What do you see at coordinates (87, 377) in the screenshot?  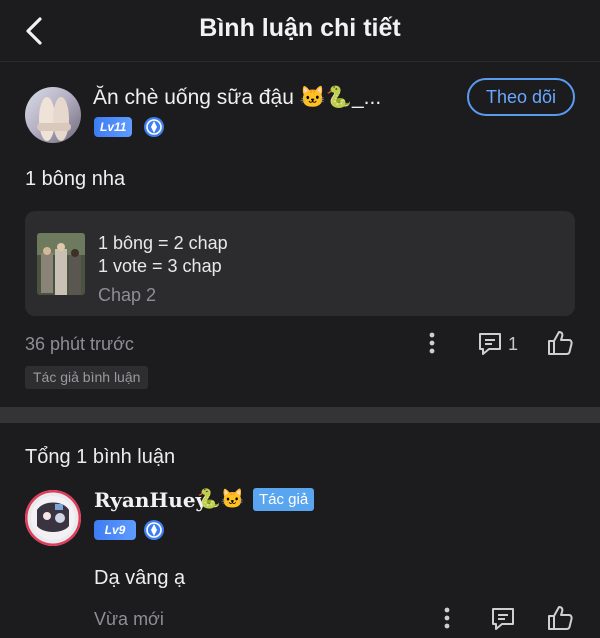 I see `author-comment-tag: Tác giả bình luận` at bounding box center [87, 377].